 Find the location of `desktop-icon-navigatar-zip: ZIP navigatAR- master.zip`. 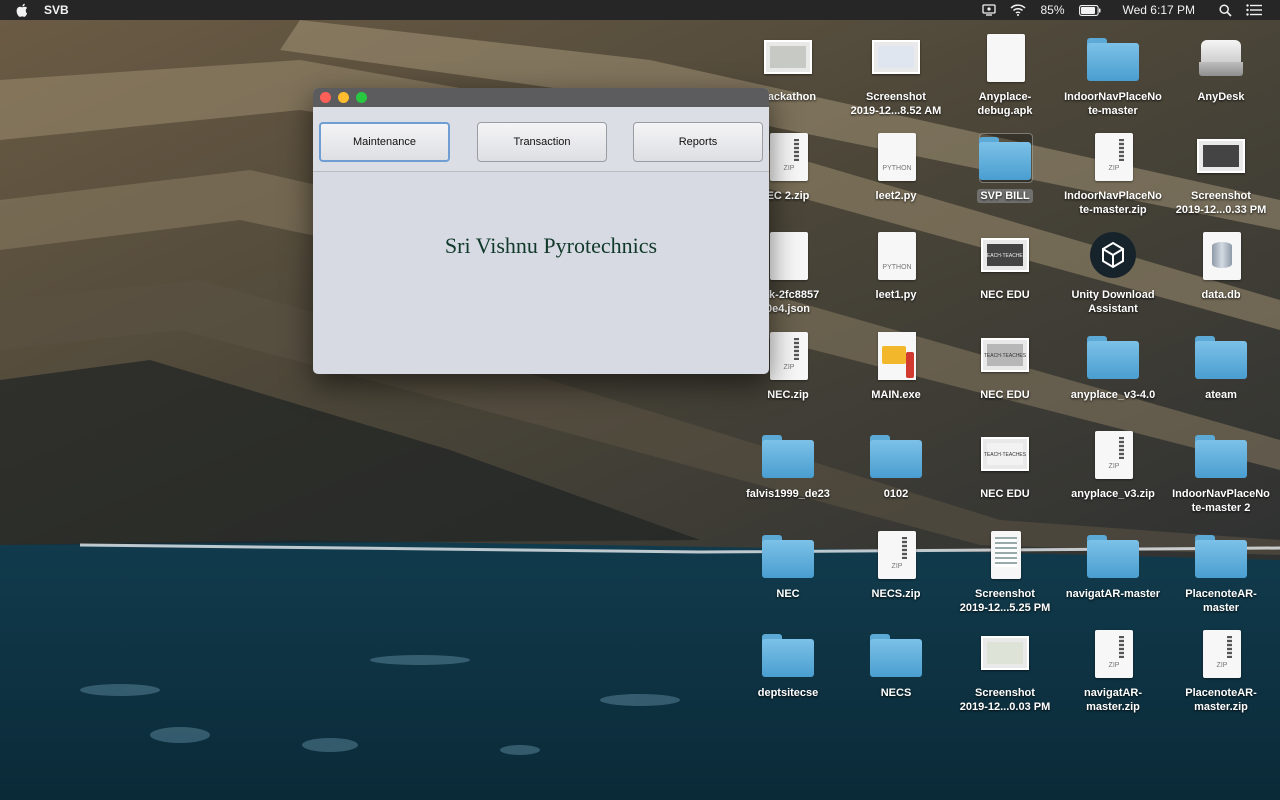

desktop-icon-navigatar-zip: ZIP navigatAR- master.zip is located at coordinates (1113, 670).